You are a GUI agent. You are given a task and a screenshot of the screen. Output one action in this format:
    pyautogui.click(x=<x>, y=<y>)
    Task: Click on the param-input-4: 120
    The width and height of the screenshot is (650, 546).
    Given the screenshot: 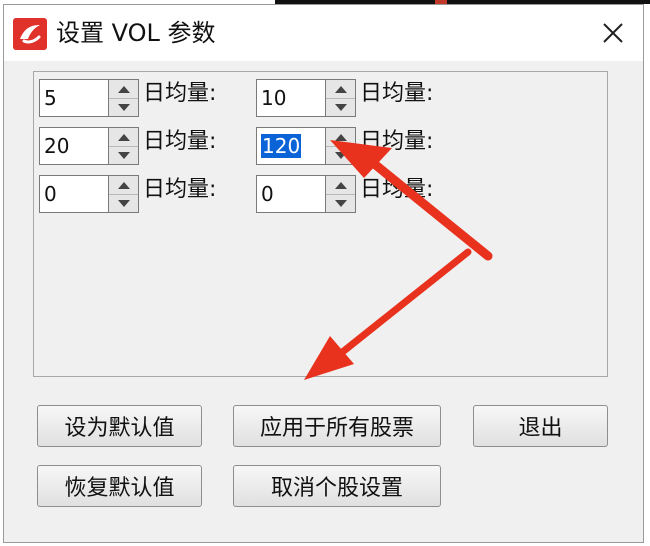 What is the action you would take?
    pyautogui.click(x=291, y=146)
    